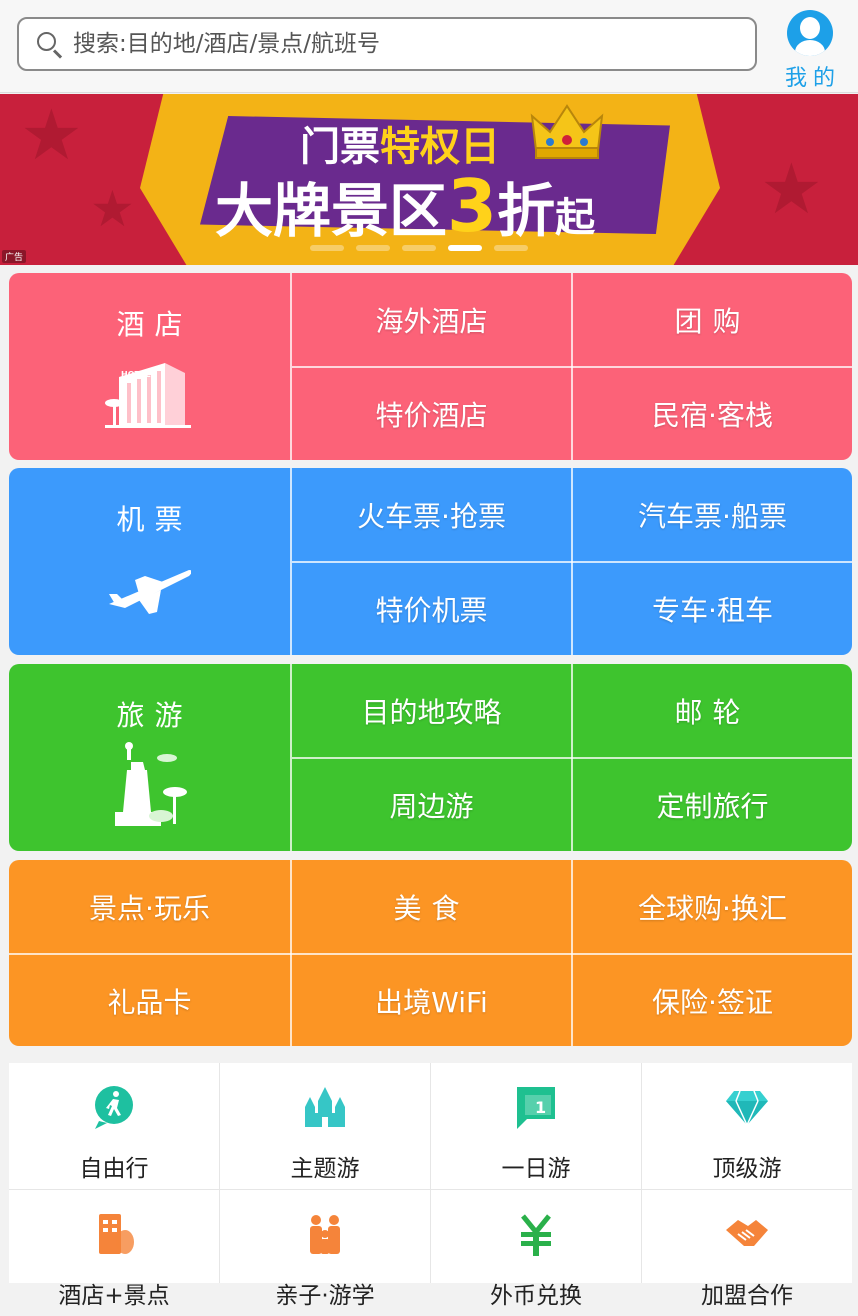 The image size is (858, 1316). What do you see at coordinates (151, 784) in the screenshot?
I see `statue-of-liberty-icon` at bounding box center [151, 784].